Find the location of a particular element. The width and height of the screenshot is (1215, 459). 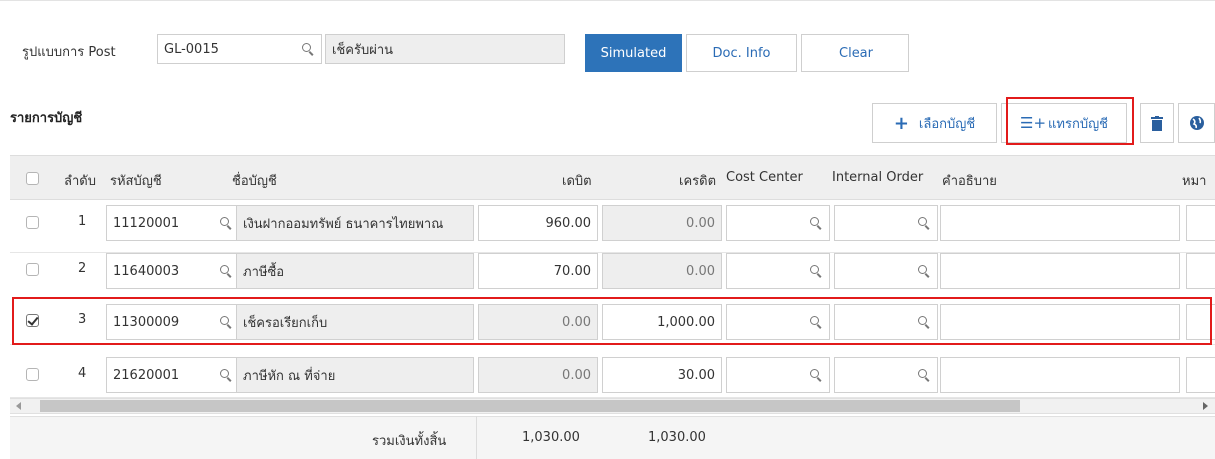

doc-info-button: Doc. Info is located at coordinates (741, 53).